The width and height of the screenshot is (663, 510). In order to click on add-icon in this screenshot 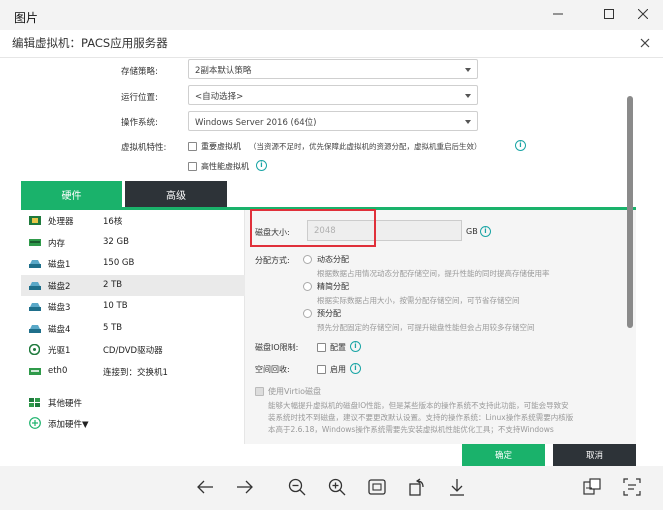, I will do `click(35, 423)`.